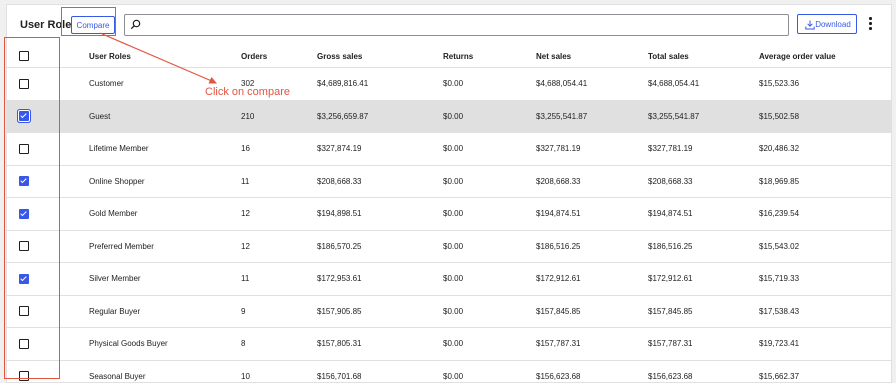 The image size is (896, 383). What do you see at coordinates (592, 56) in the screenshot?
I see `column-header: Net sales` at bounding box center [592, 56].